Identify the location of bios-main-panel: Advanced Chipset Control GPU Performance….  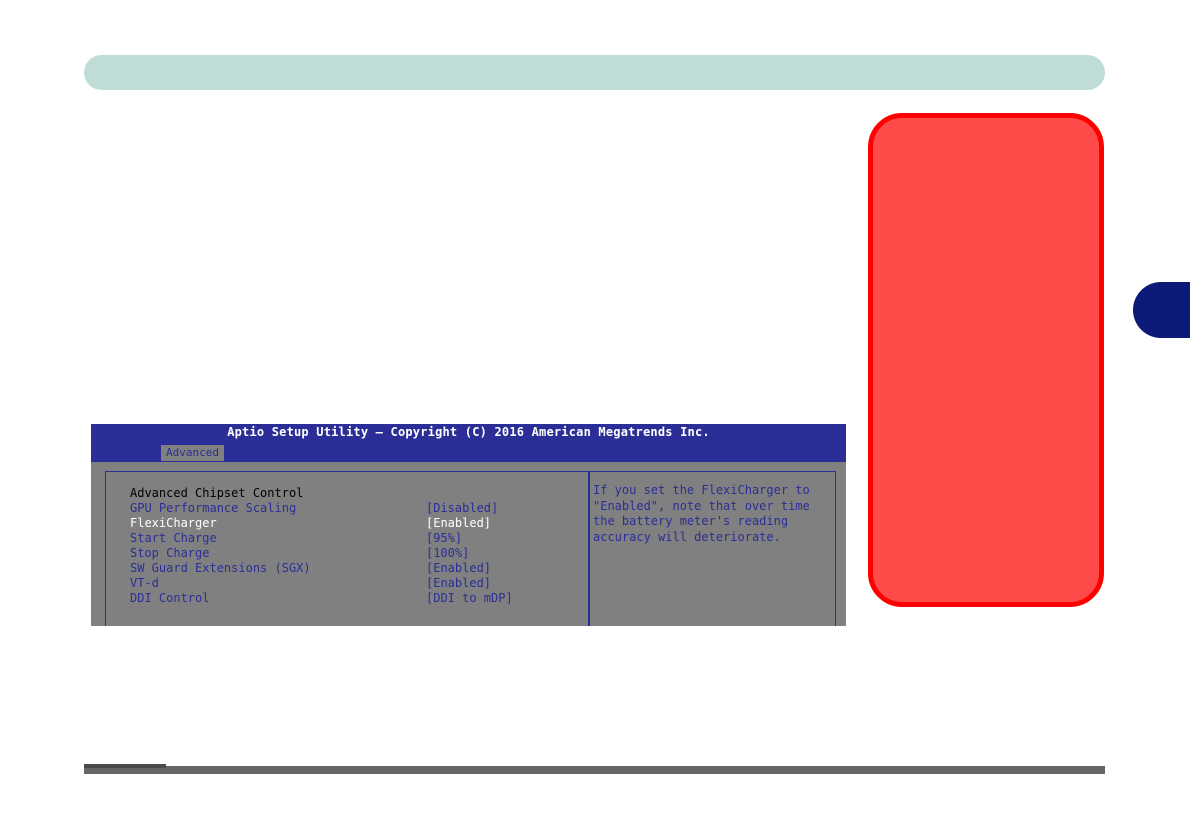
(347, 548).